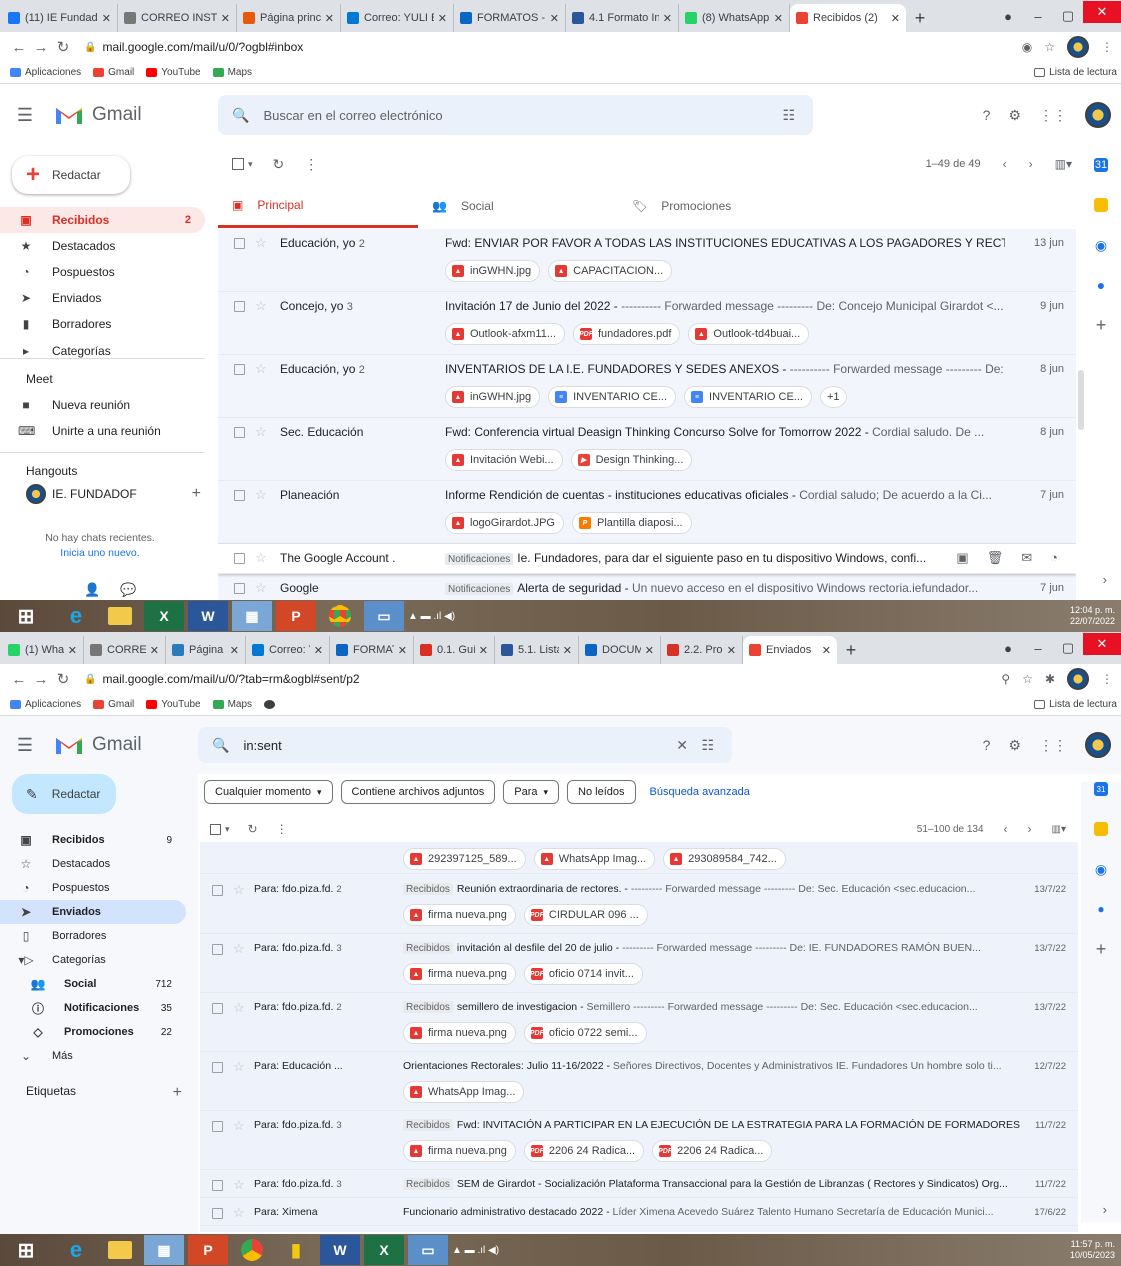 This screenshot has height=1266, width=1121. What do you see at coordinates (418, 792) in the screenshot?
I see `filter-has-attachment: Contiene archivos adjuntos` at bounding box center [418, 792].